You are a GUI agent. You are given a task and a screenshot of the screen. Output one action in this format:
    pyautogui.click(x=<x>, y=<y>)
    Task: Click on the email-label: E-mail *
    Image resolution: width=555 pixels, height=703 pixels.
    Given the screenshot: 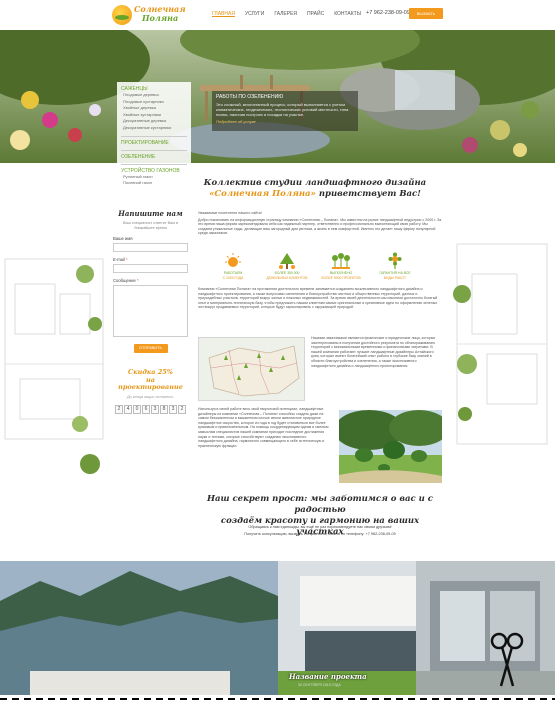 What is the action you would take?
    pyautogui.click(x=150, y=259)
    